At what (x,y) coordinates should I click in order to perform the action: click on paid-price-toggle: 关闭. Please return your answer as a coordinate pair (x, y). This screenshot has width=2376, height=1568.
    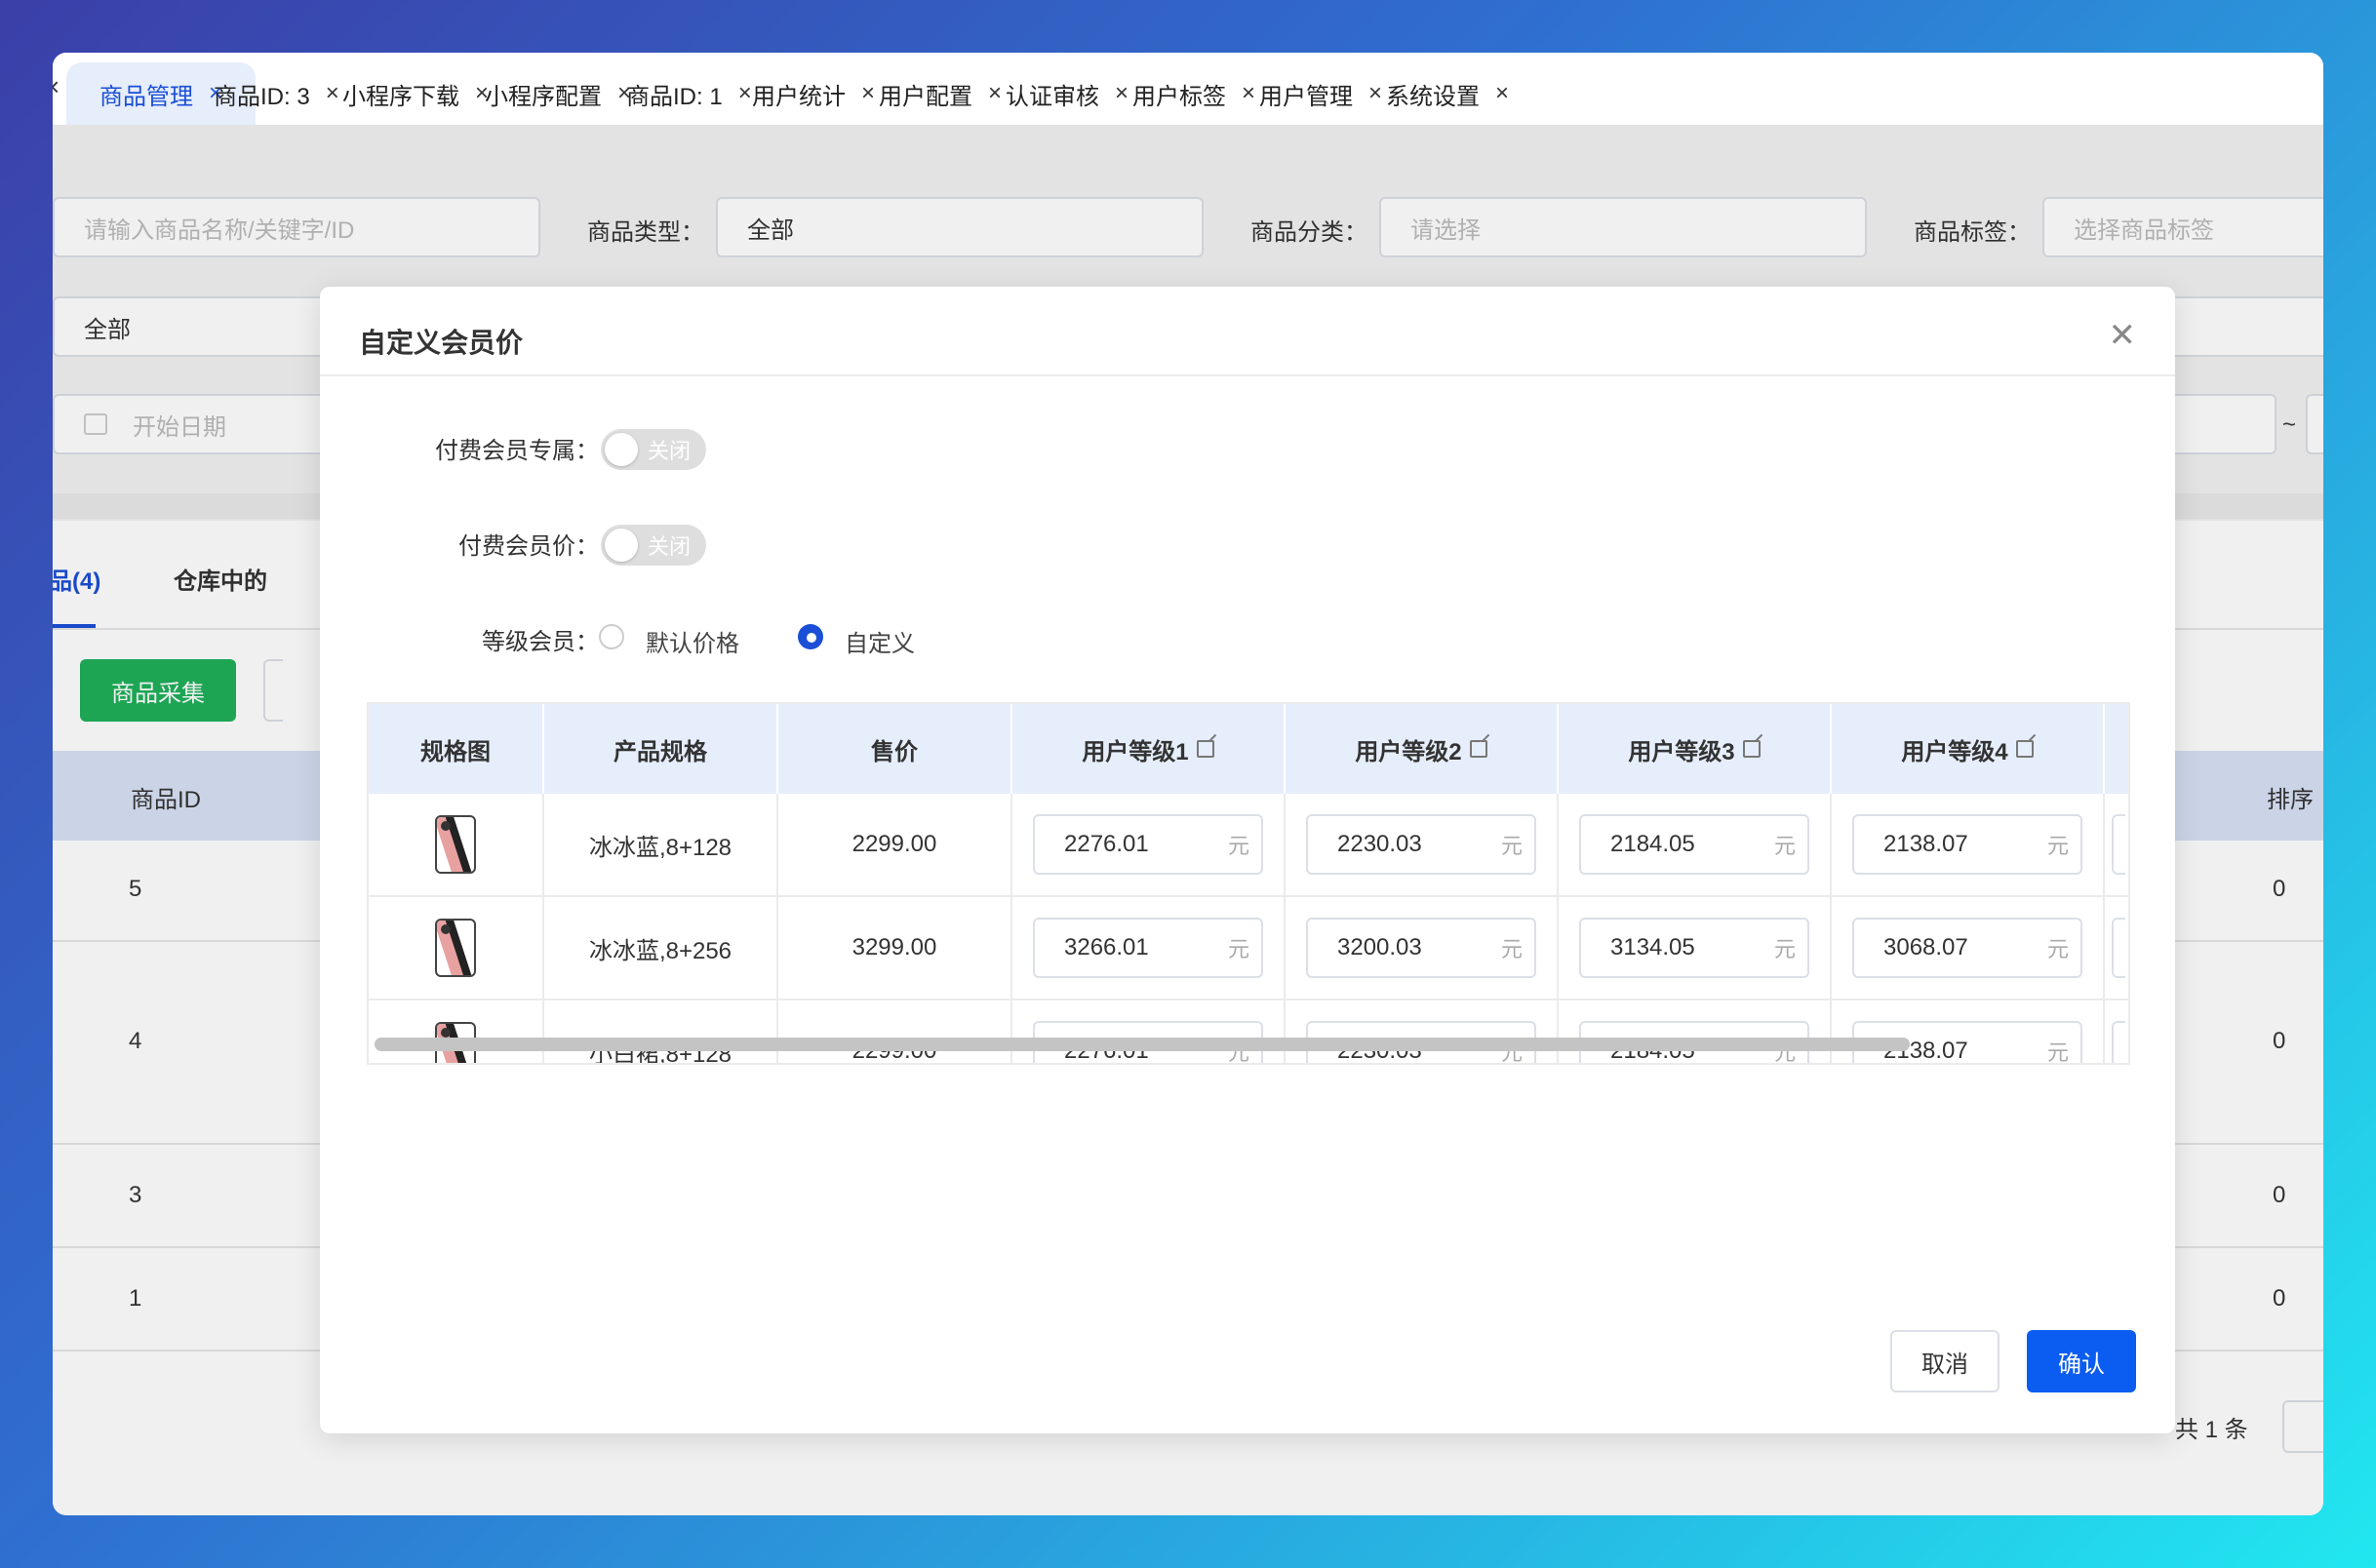
    Looking at the image, I should click on (653, 545).